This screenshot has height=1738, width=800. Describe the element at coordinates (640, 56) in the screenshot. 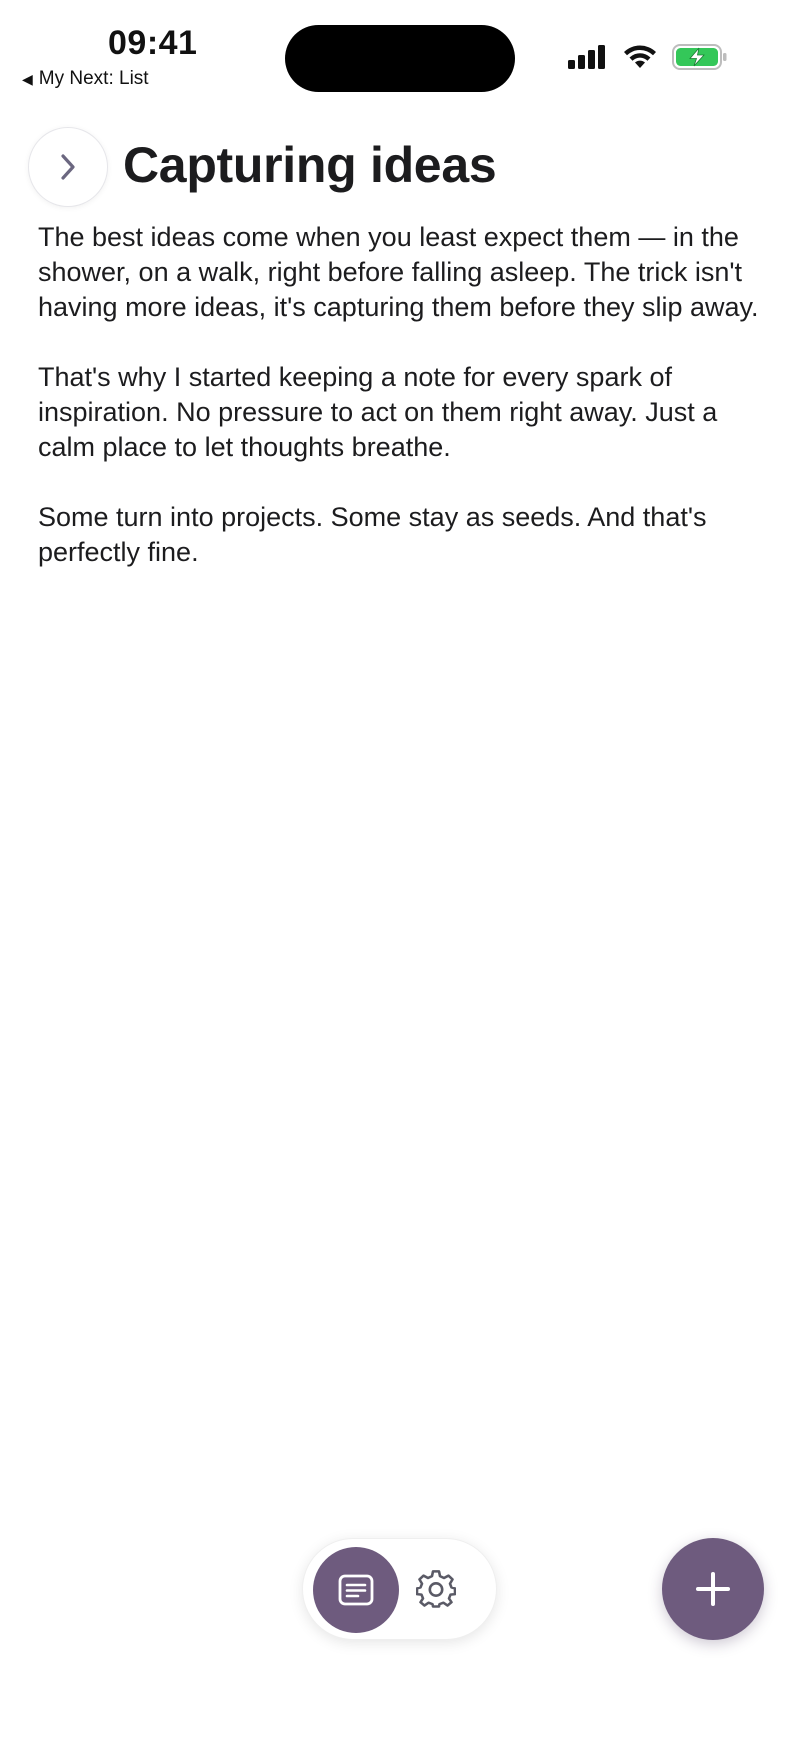

I see `wifi-icon` at that location.